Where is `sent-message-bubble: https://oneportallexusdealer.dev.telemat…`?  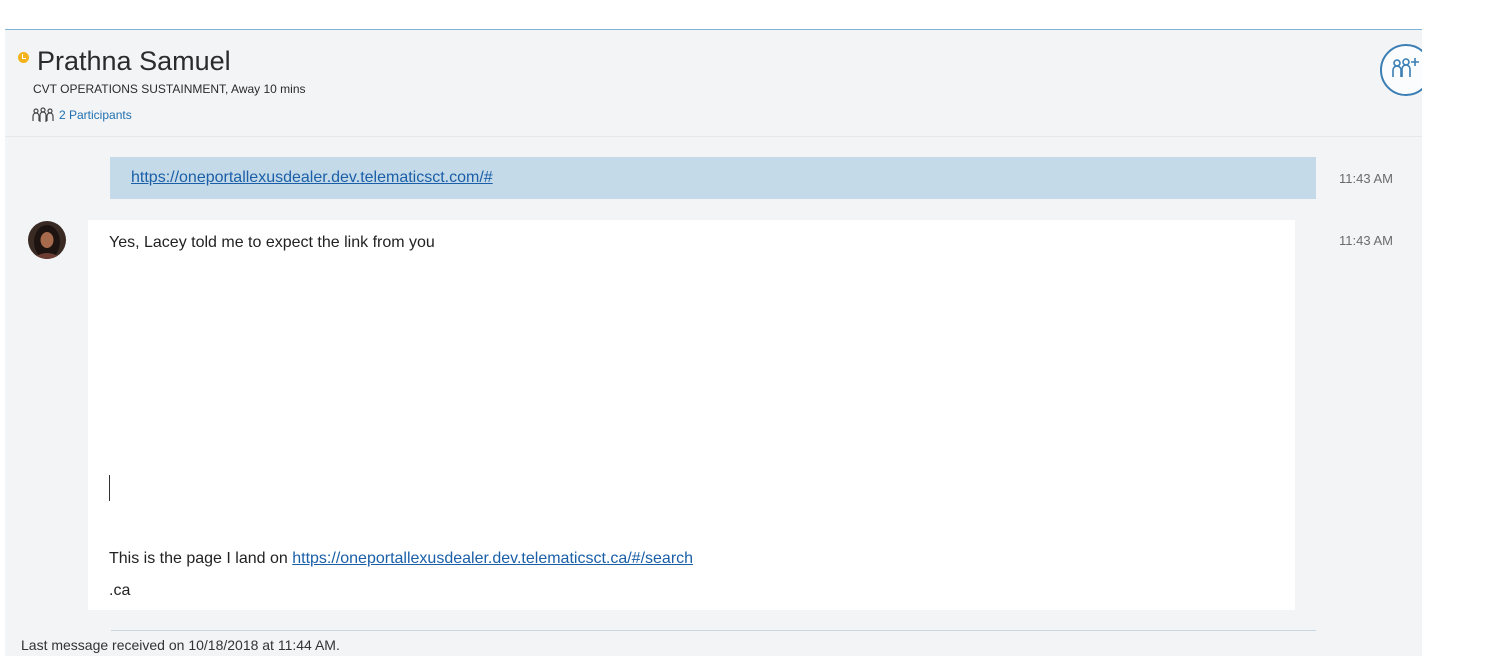
sent-message-bubble: https://oneportallexusdealer.dev.telemat… is located at coordinates (713, 178).